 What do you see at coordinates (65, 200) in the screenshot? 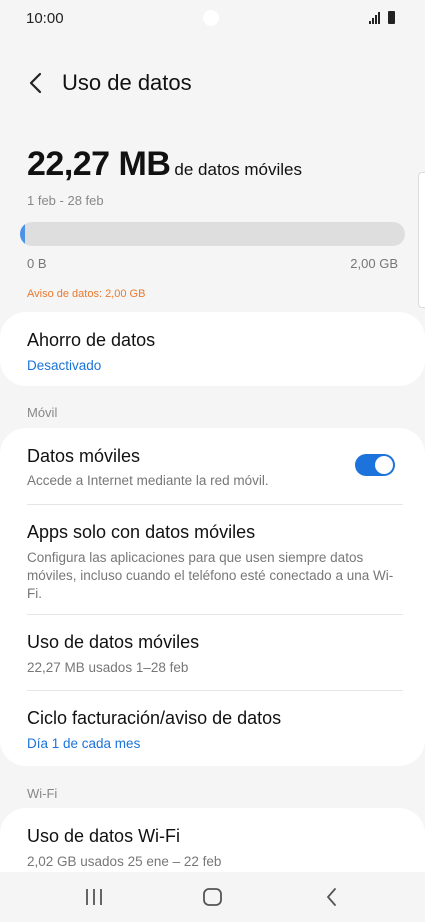
I see `usage-period: 1 feb - 28 feb` at bounding box center [65, 200].